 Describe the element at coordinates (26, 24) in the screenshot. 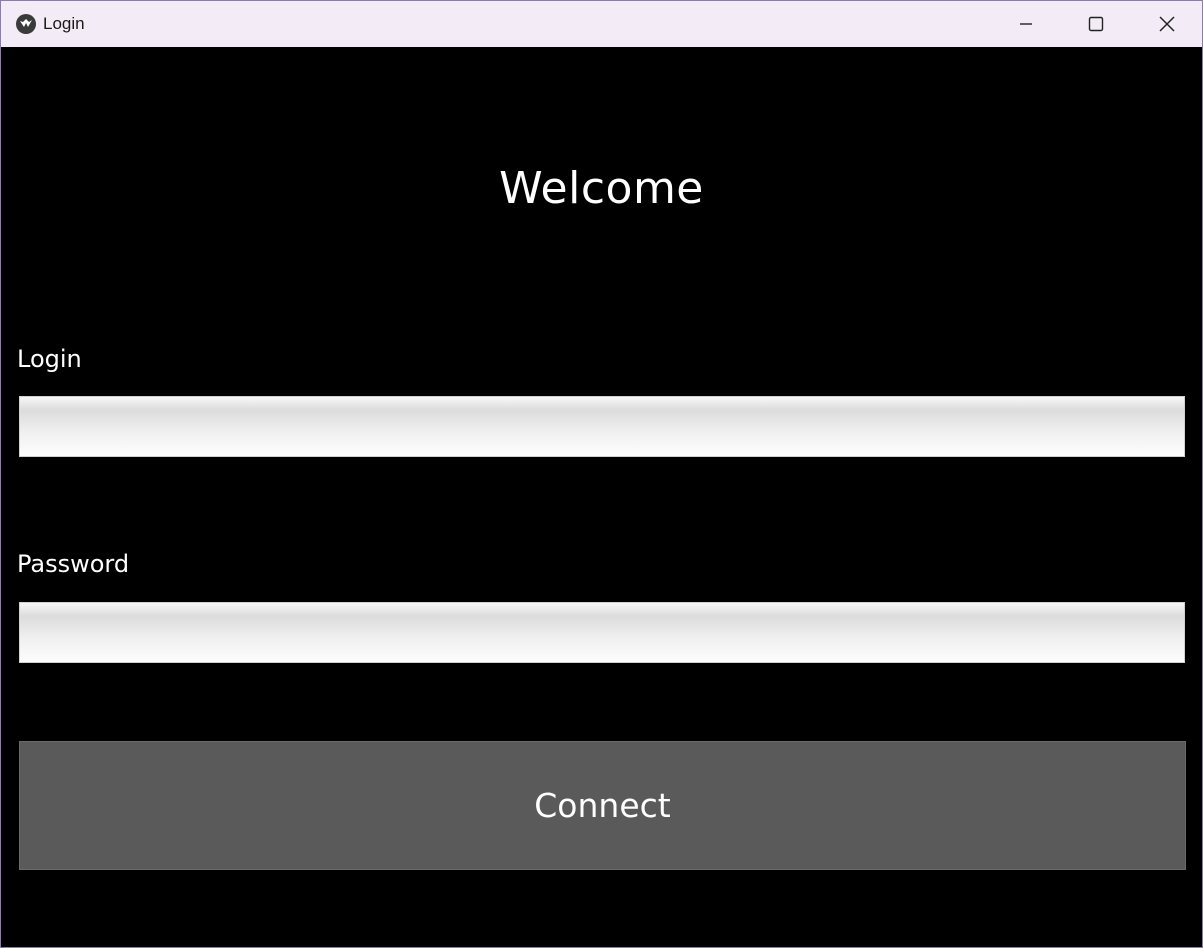

I see `kivy-logo-icon` at that location.